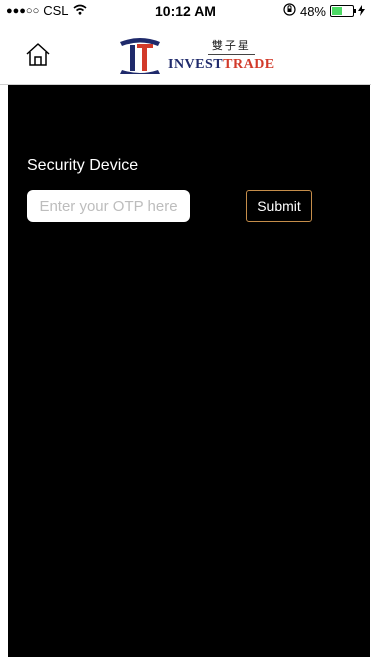  Describe the element at coordinates (343, 11) in the screenshot. I see `battery-icon` at that location.